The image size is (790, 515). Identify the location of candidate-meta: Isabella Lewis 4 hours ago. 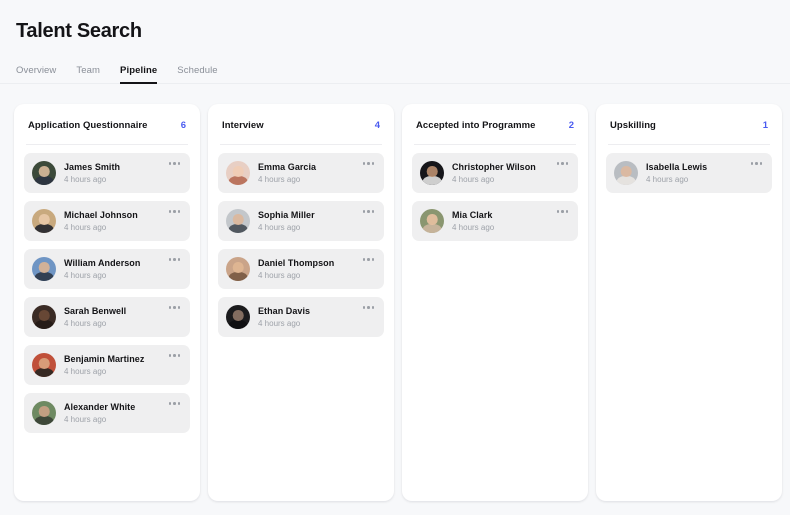
(676, 173).